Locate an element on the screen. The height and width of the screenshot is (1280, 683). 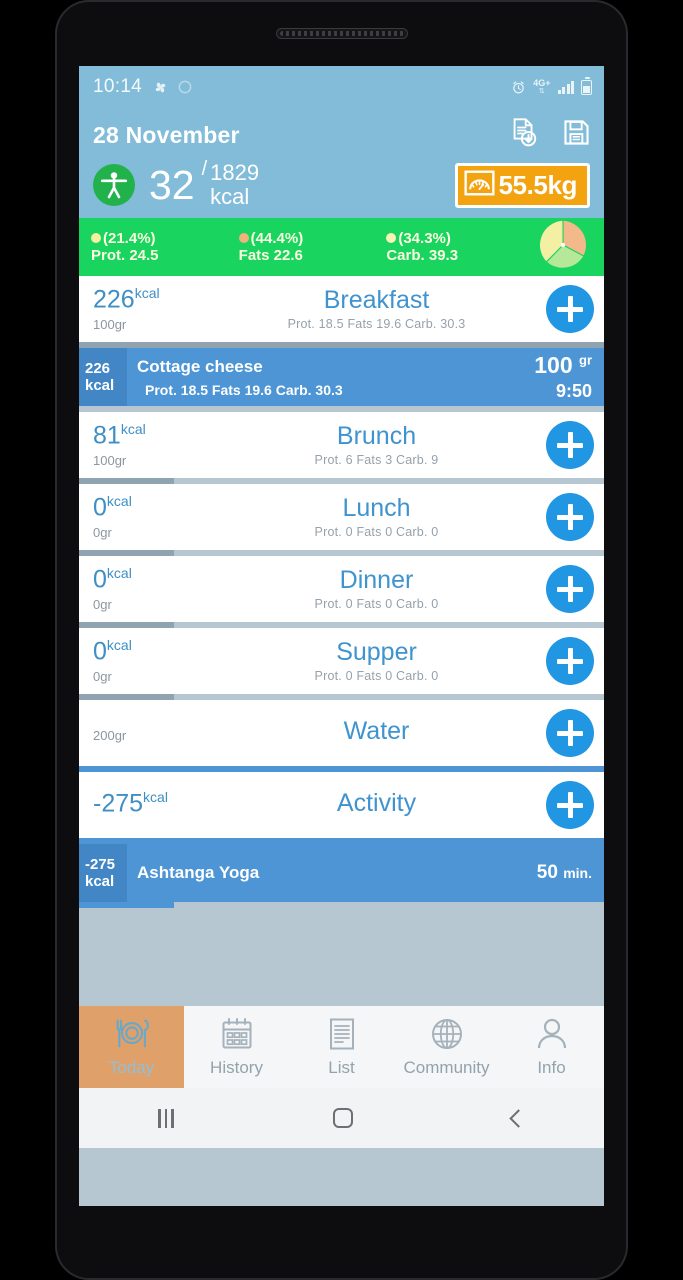
tab-label-list: List is located at coordinates (341, 1067).